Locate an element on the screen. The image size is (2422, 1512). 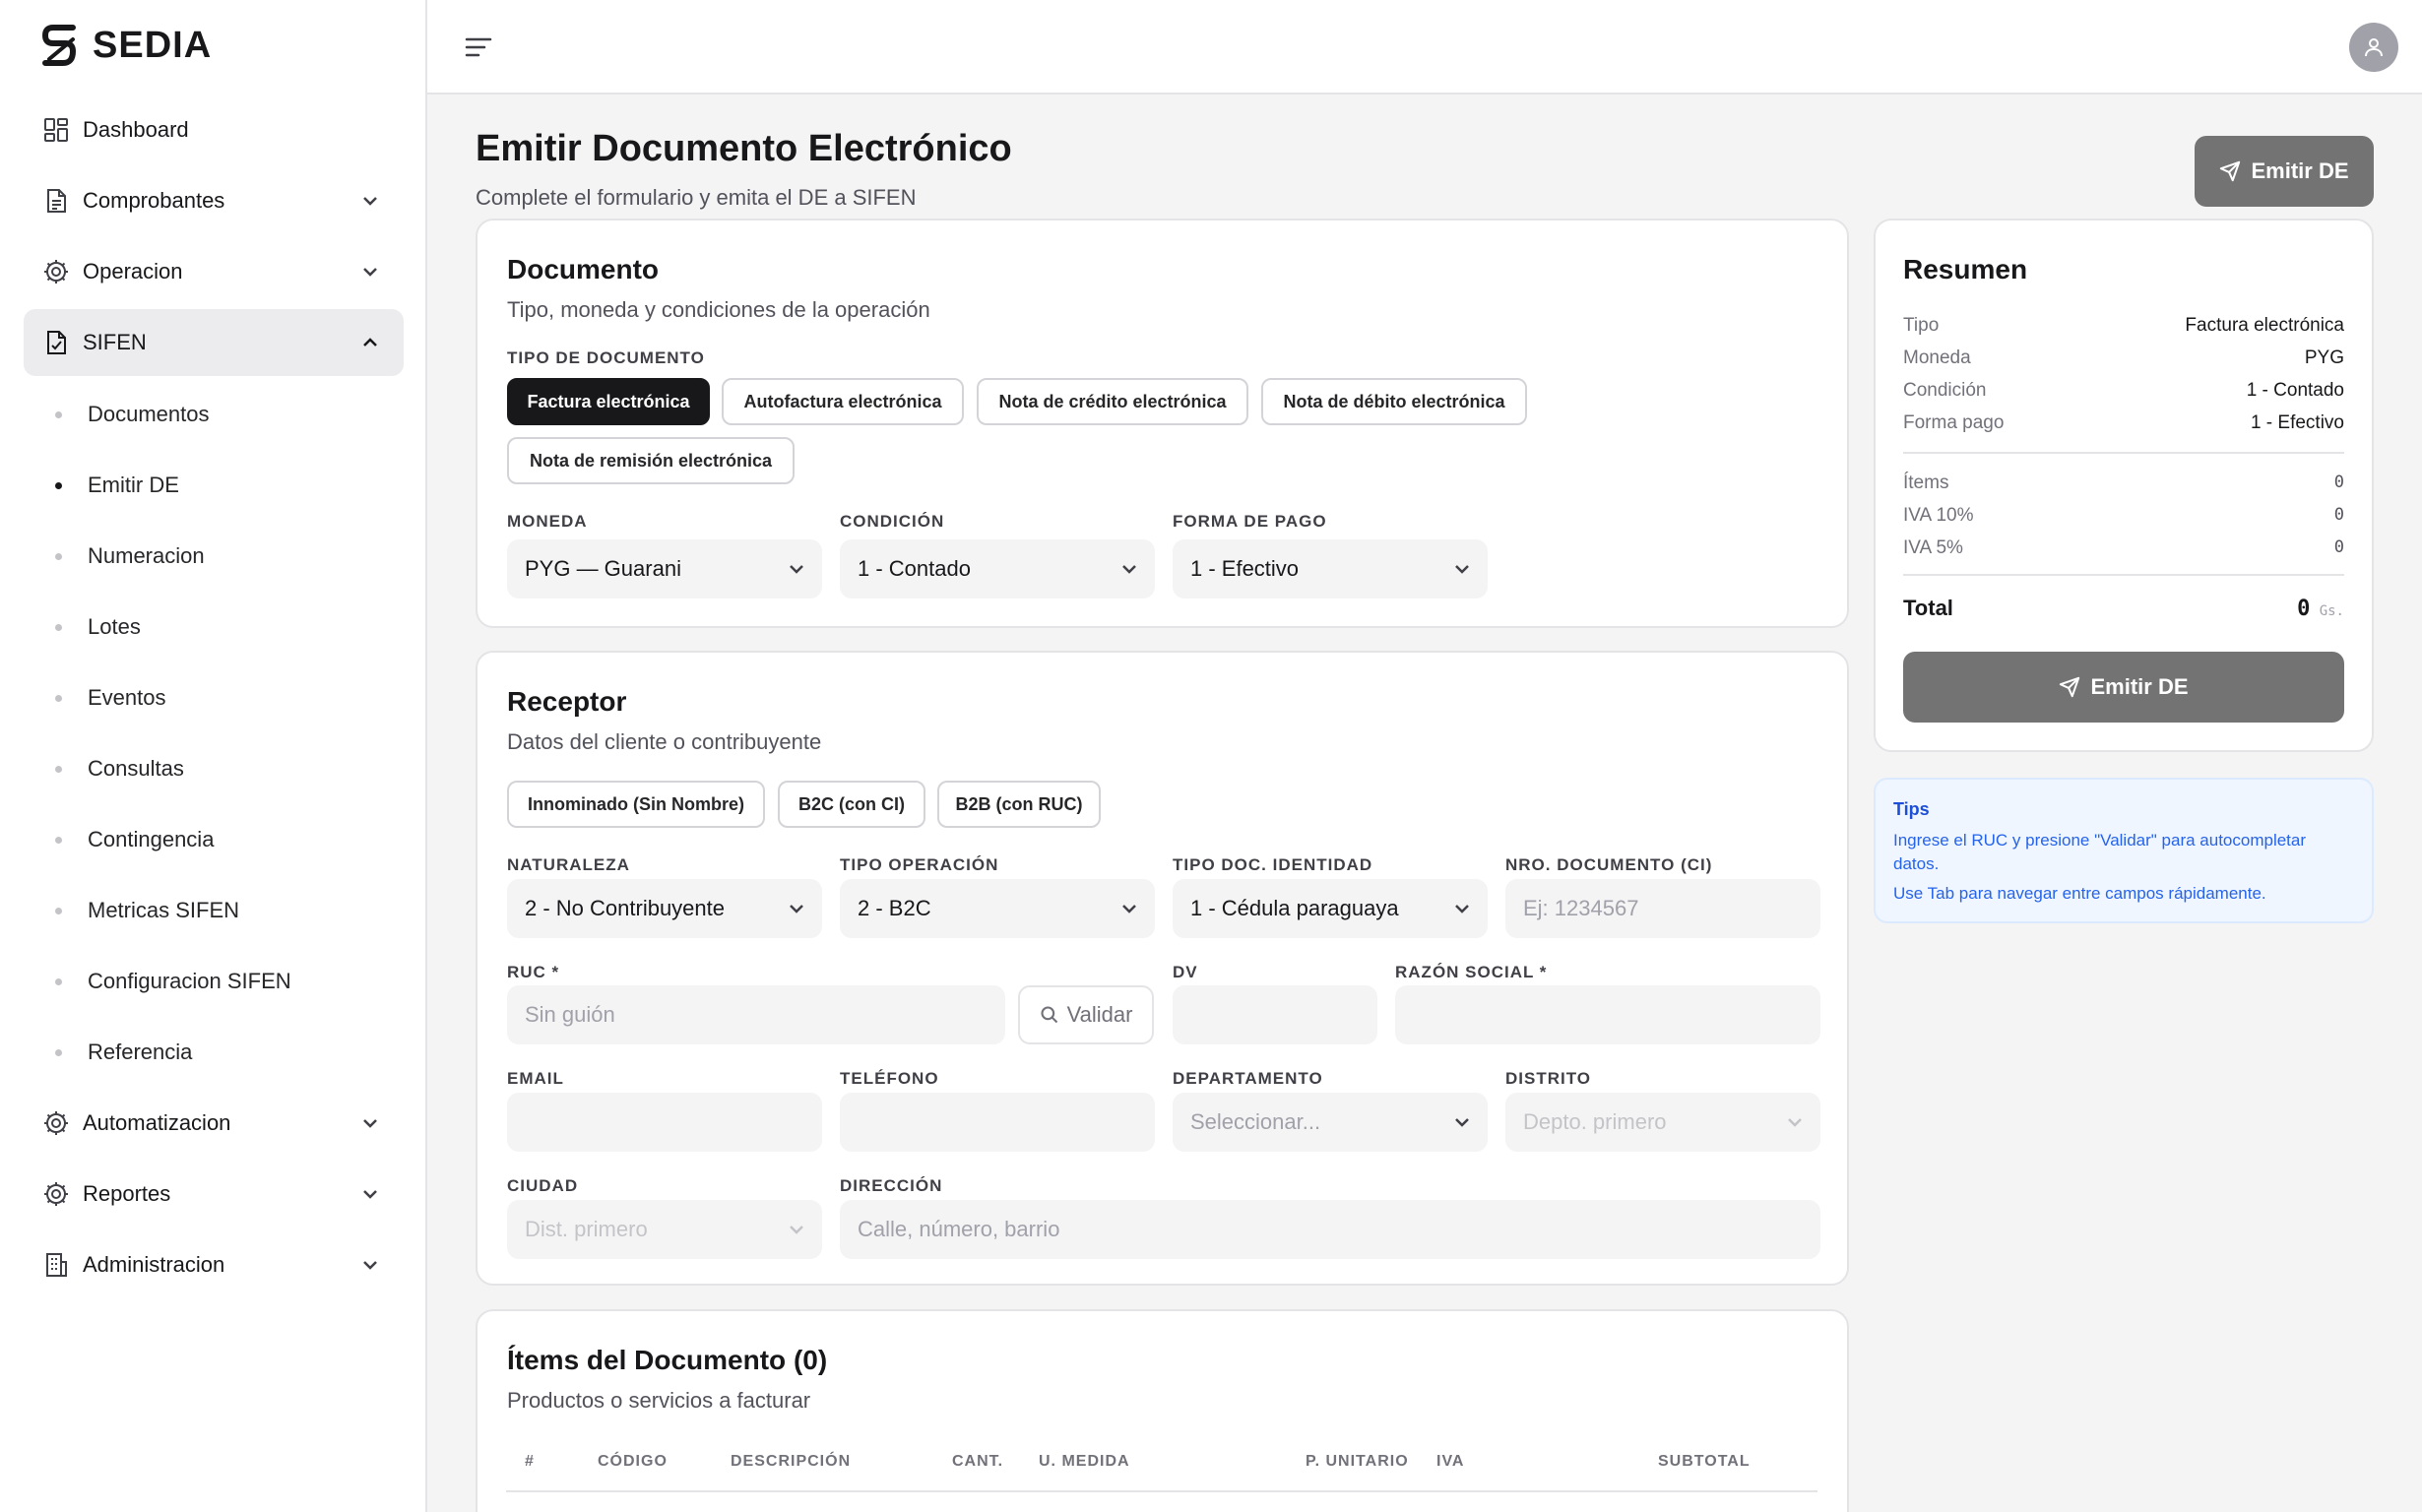
items-title: Ítems del Documento (0) is located at coordinates (667, 1360).